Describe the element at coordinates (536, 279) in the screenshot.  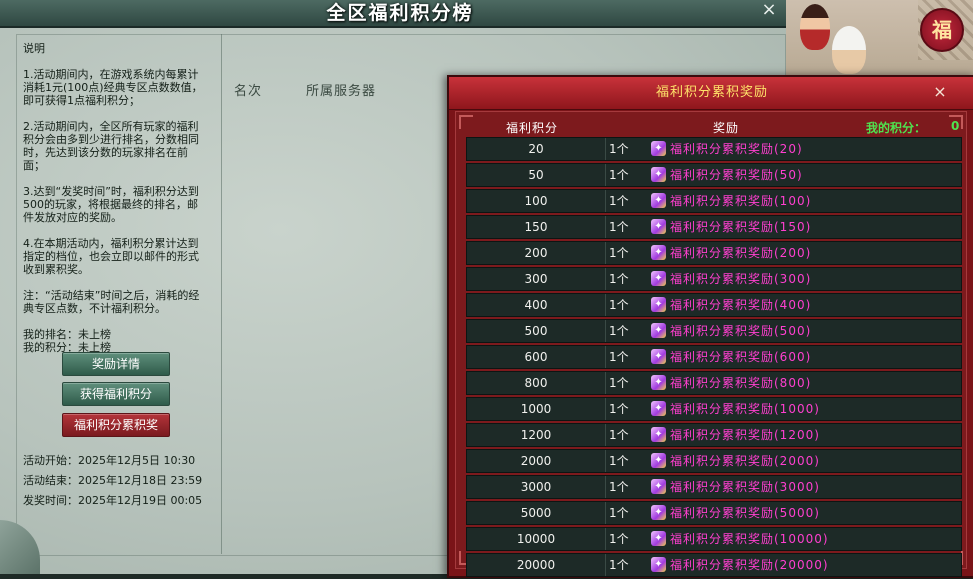
I see `points-threshold: 300` at that location.